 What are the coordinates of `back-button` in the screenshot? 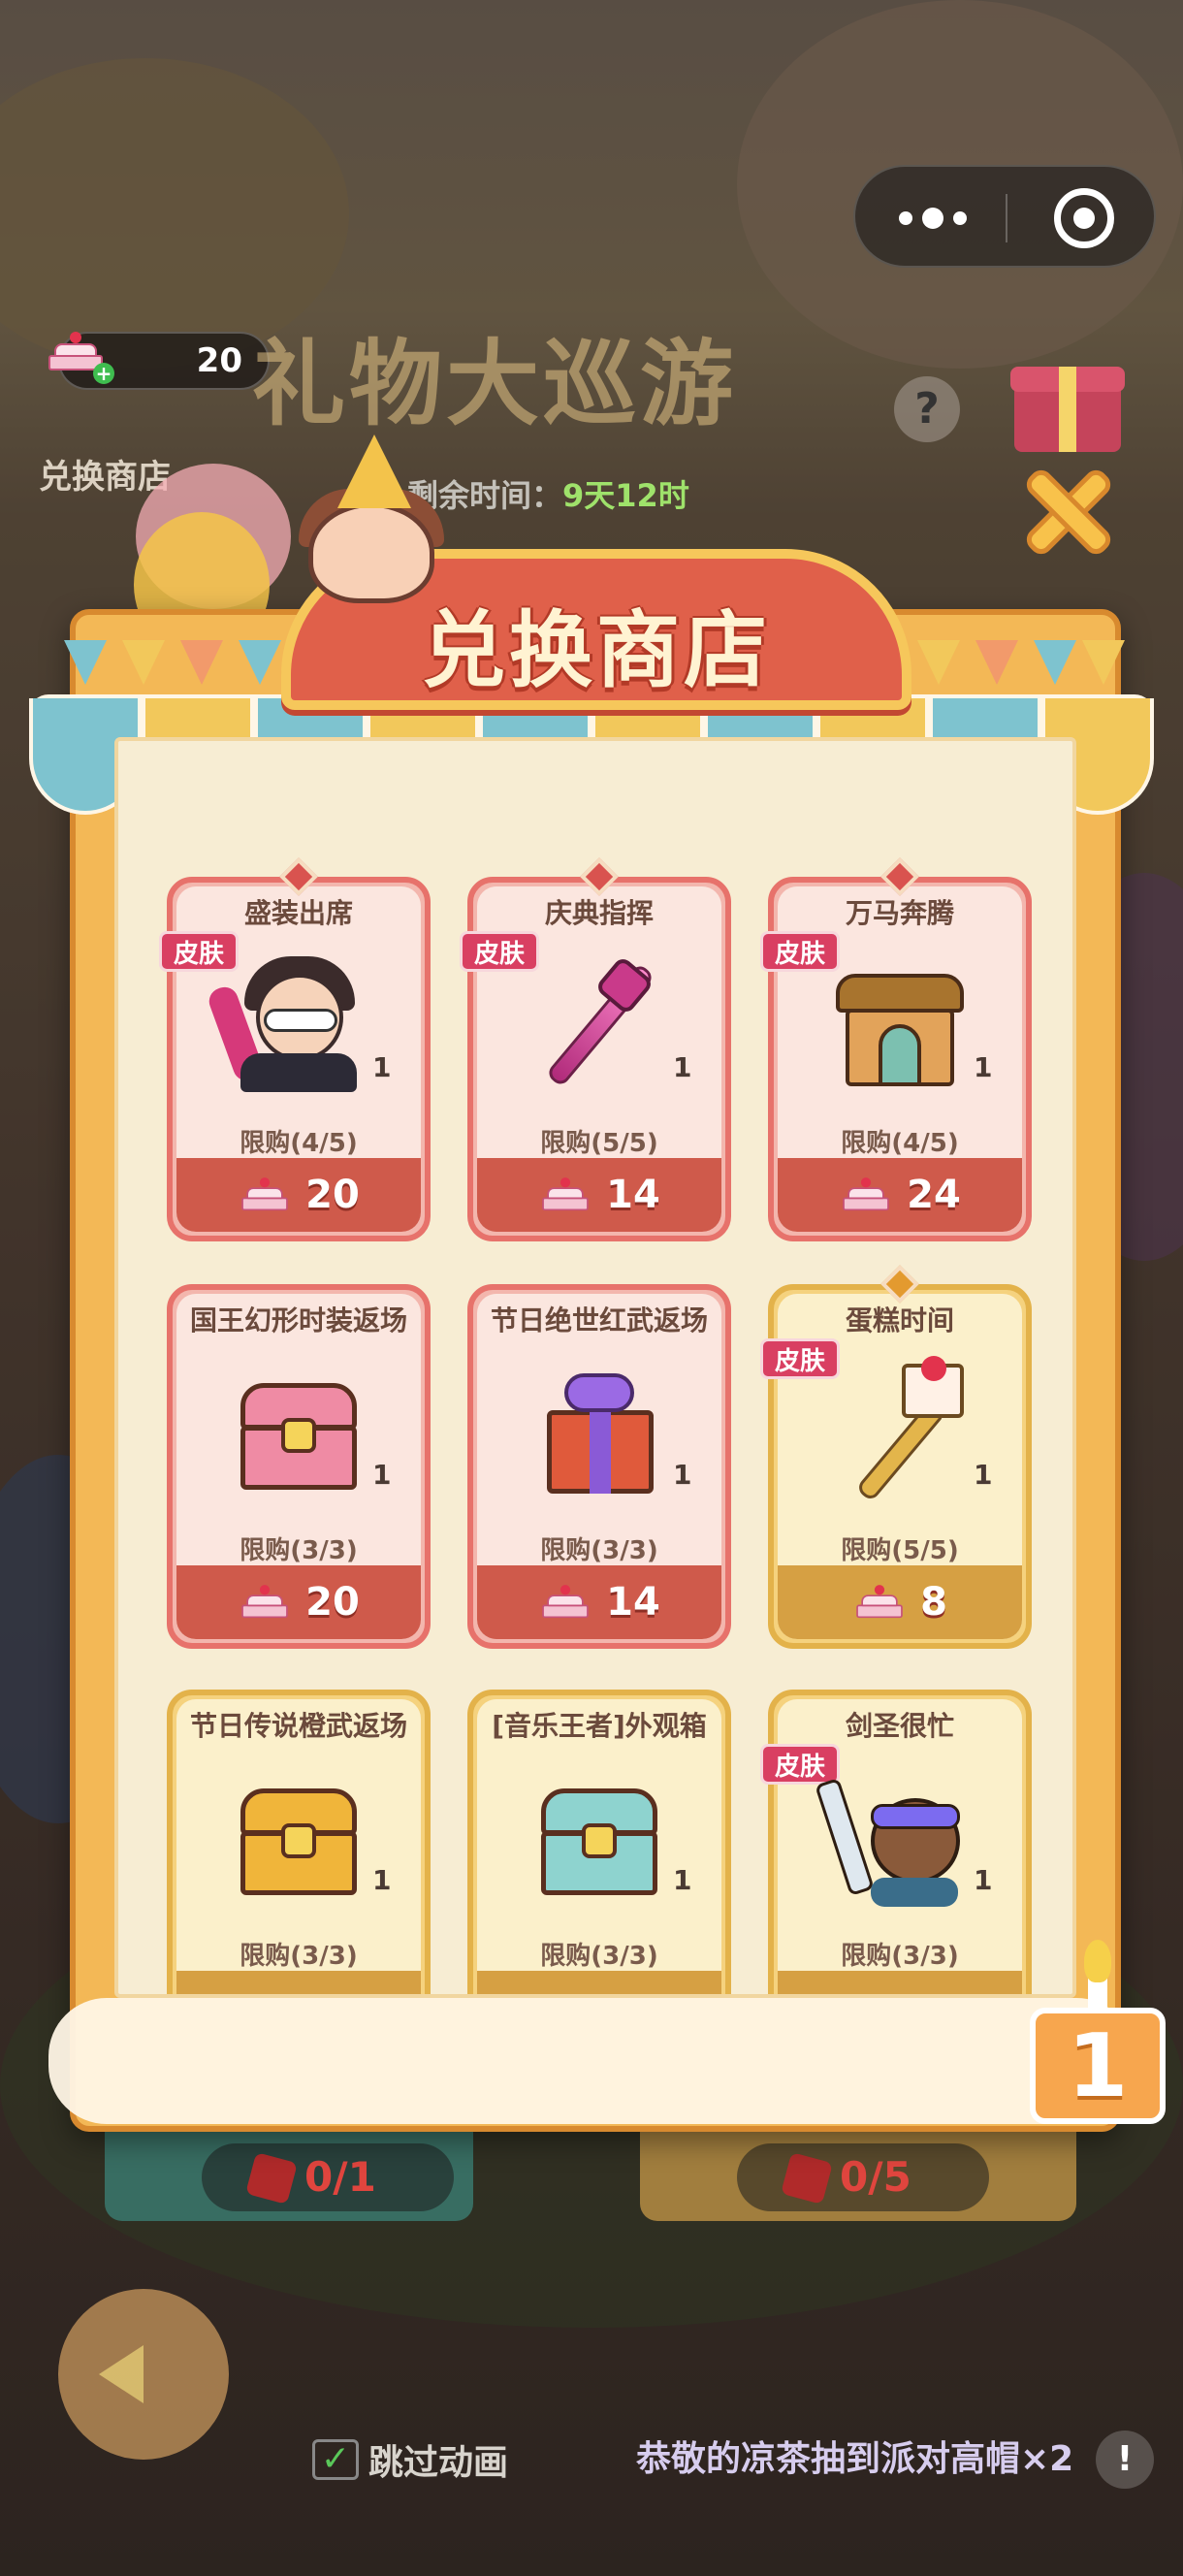 It's located at (143, 2374).